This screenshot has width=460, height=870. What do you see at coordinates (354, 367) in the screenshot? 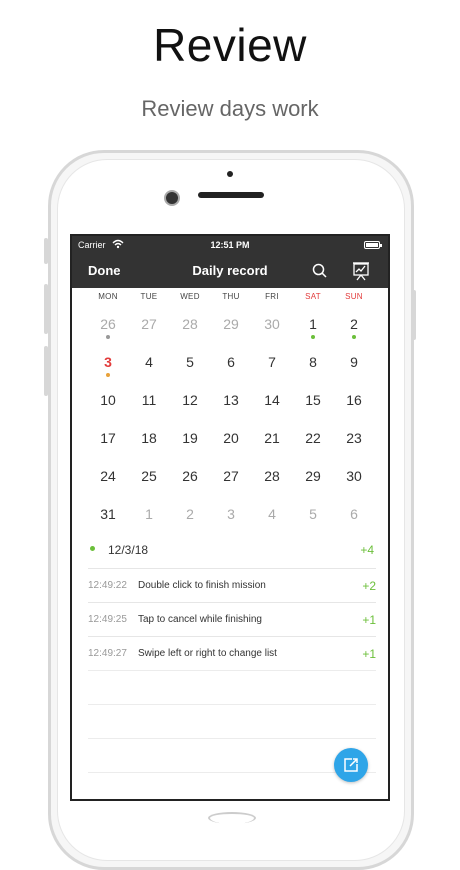
I see `calendar-day: 9` at bounding box center [354, 367].